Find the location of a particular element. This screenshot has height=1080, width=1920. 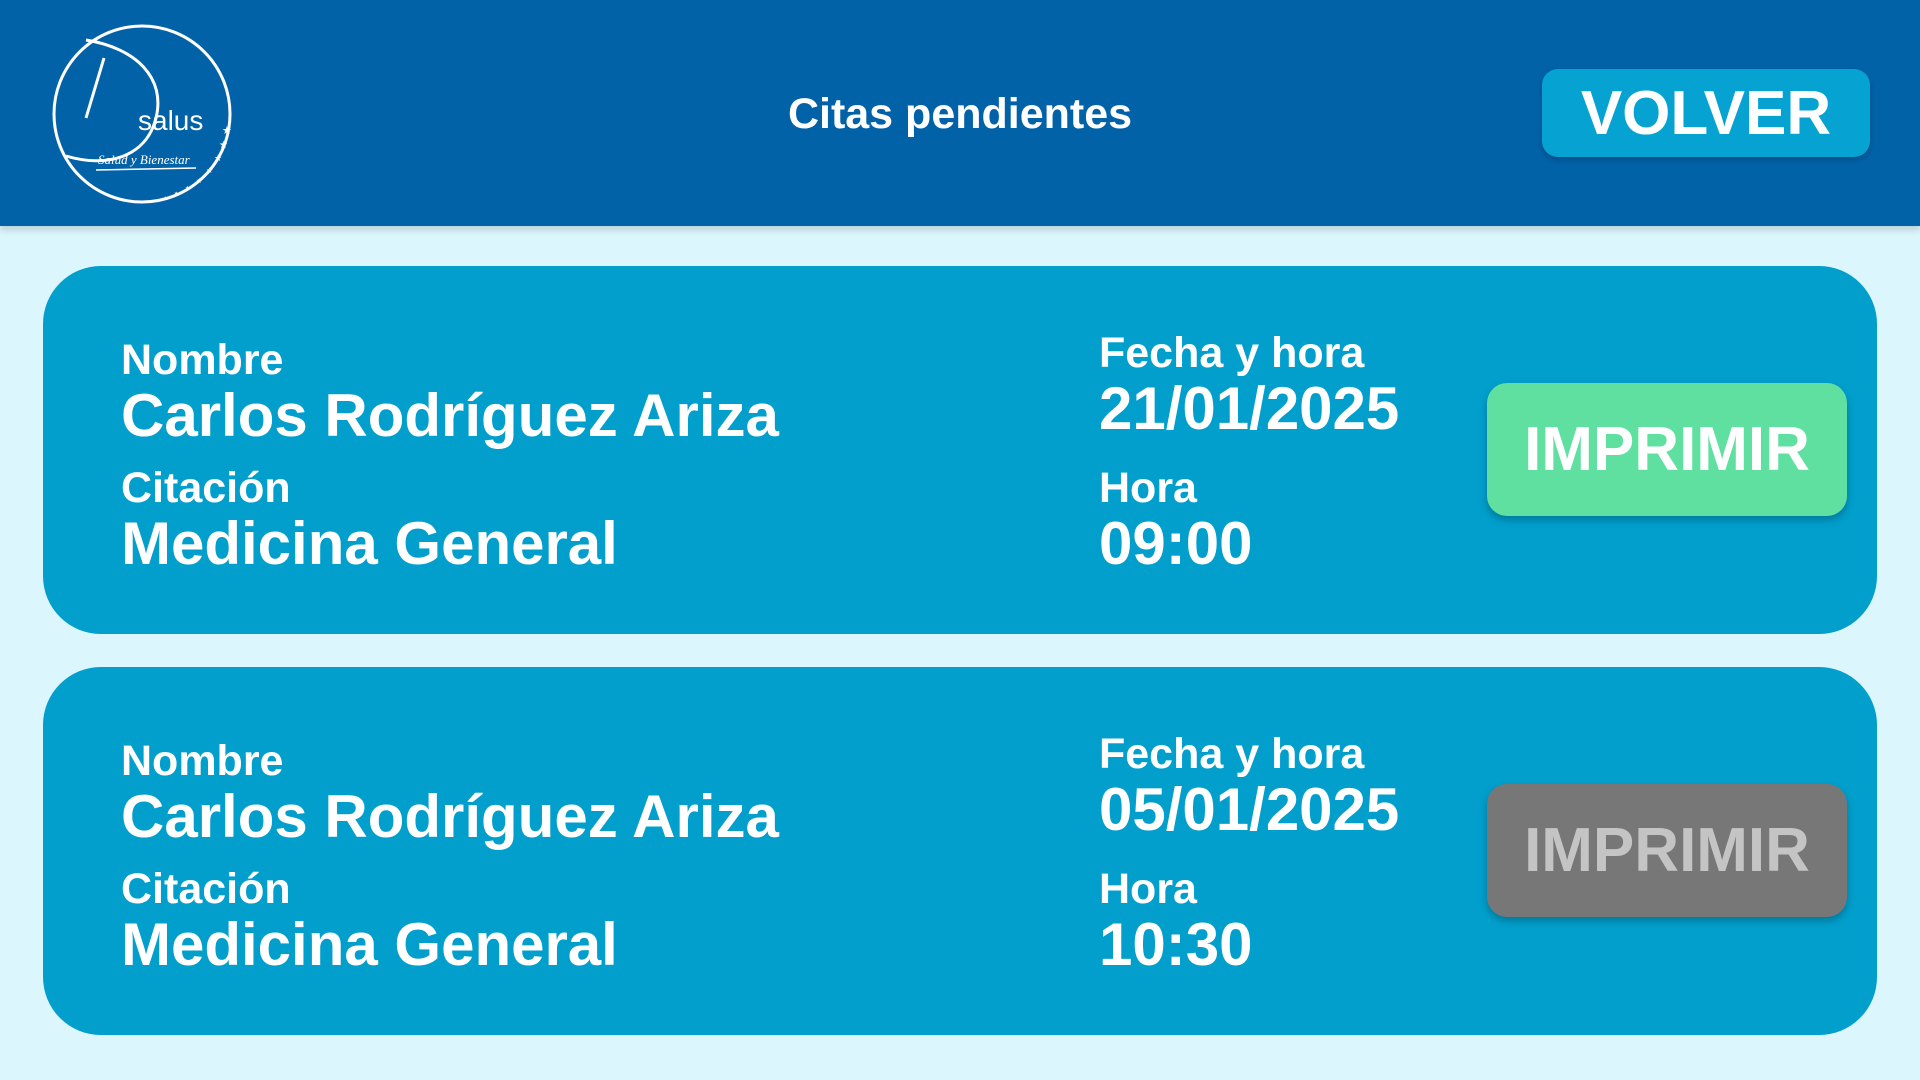

appointment-date: 21/01/2025 is located at coordinates (1249, 408).